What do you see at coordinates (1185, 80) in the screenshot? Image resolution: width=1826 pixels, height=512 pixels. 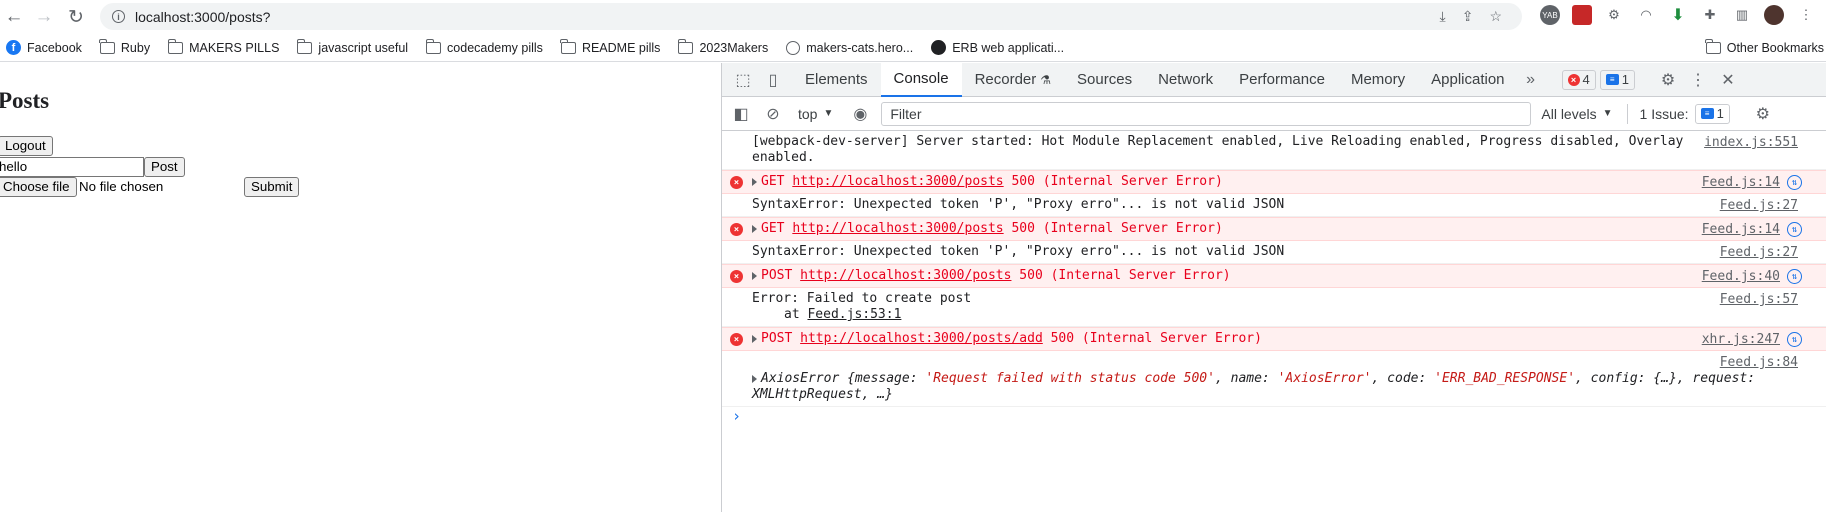 I see `tab-network: Network` at bounding box center [1185, 80].